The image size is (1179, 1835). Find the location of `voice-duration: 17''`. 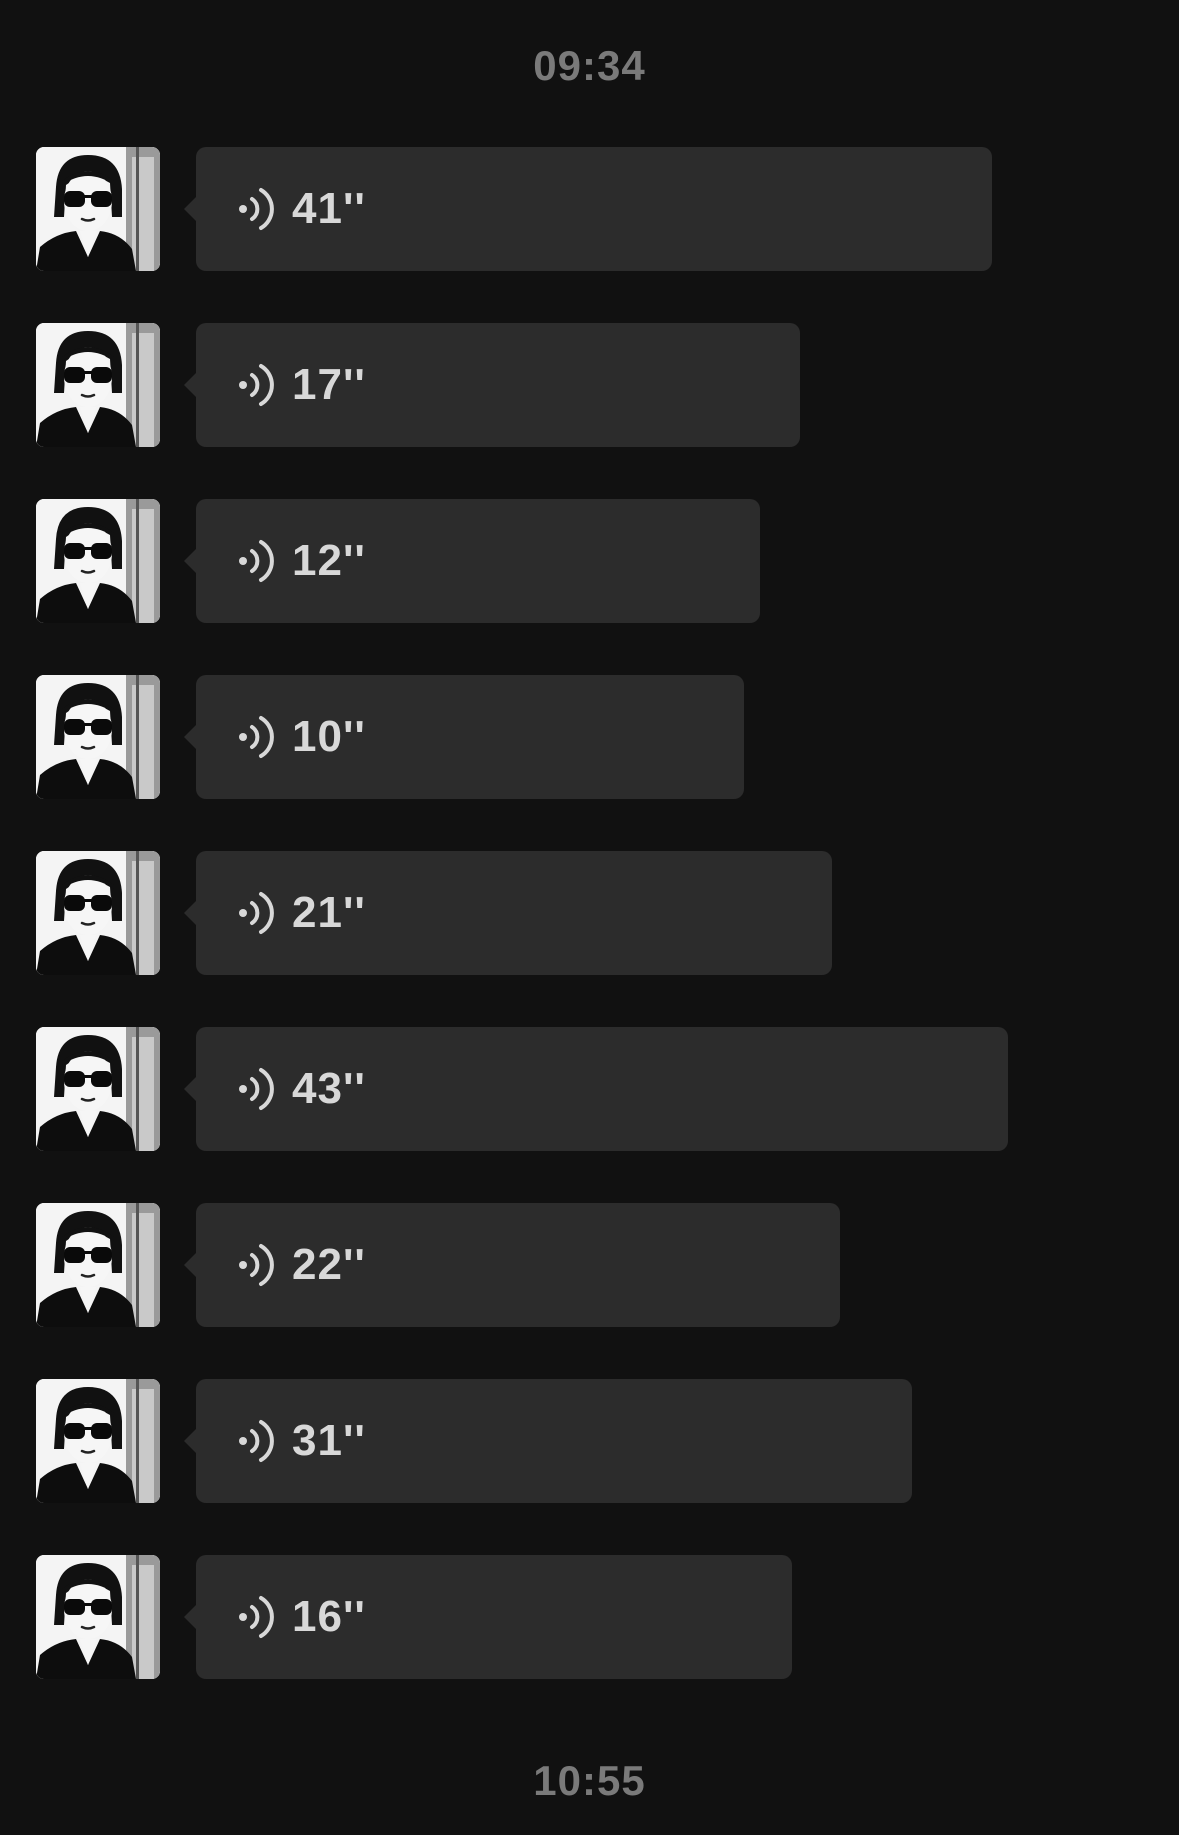

voice-duration: 17'' is located at coordinates (329, 384).